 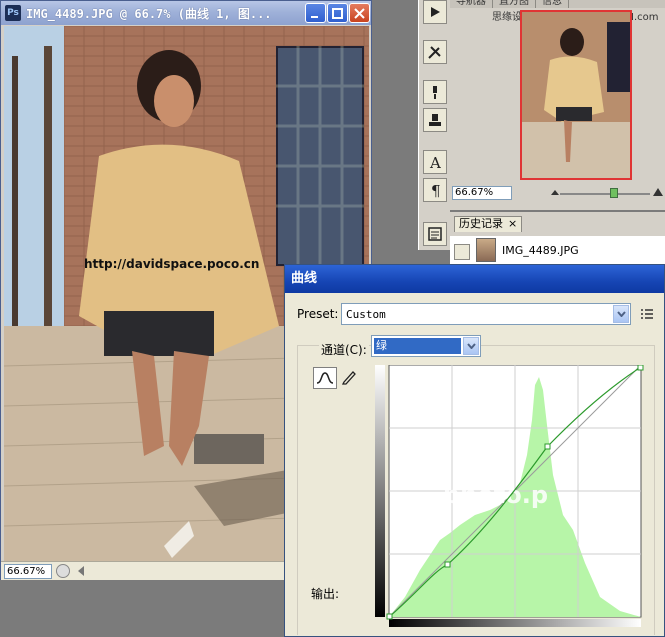 I want to click on history-thumbnail, so click(x=486, y=250).